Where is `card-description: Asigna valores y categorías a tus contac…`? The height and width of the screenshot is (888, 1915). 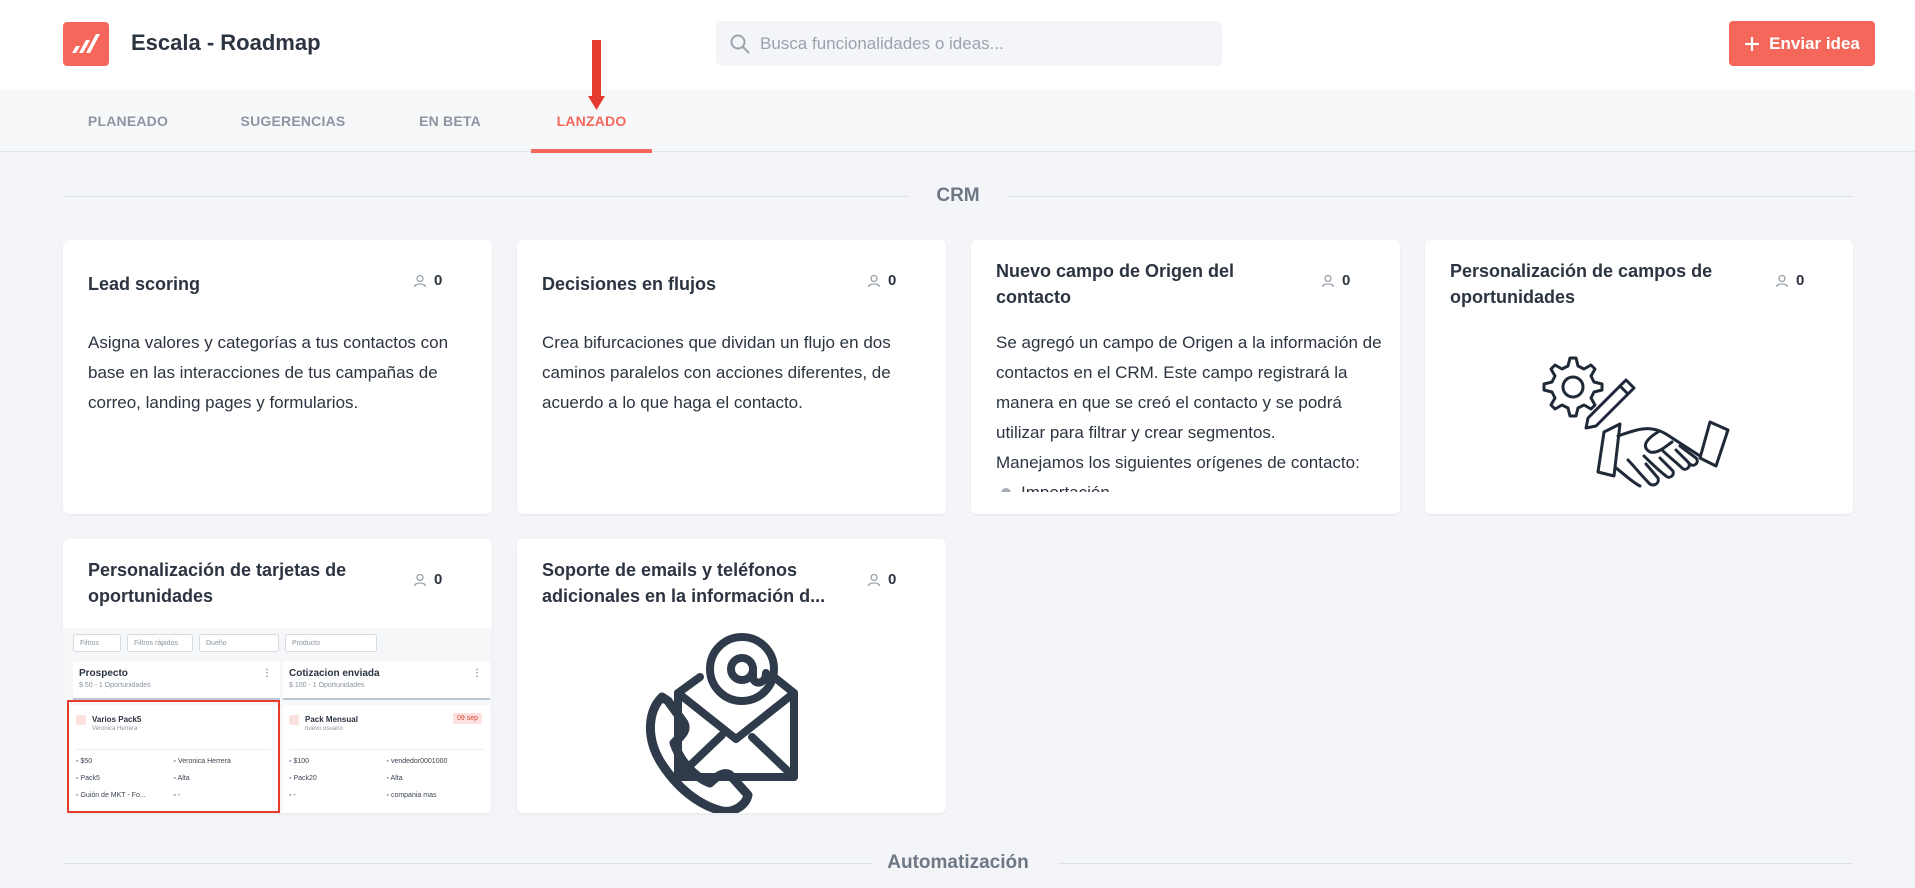 card-description: Asigna valores y categorías a tus contac… is located at coordinates (268, 372).